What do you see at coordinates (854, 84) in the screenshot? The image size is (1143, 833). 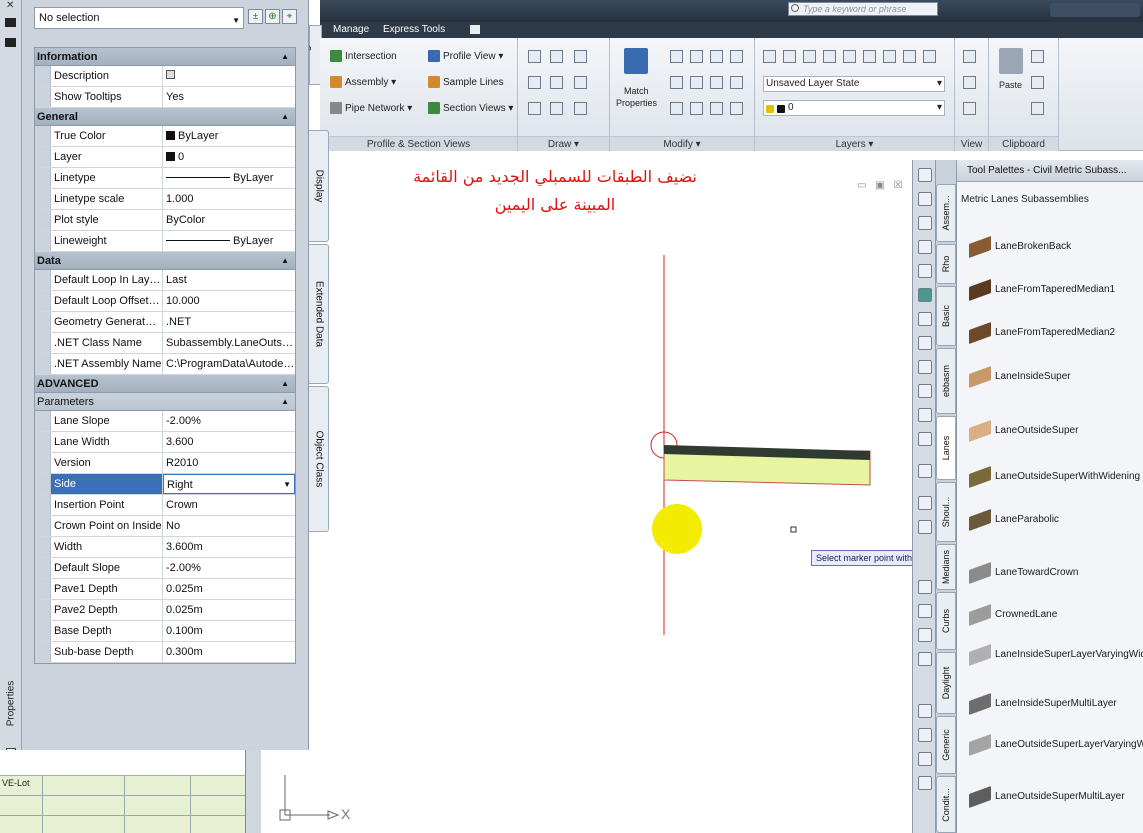 I see `layer-state-dropdown: Unsaved Layer State ▾` at bounding box center [854, 84].